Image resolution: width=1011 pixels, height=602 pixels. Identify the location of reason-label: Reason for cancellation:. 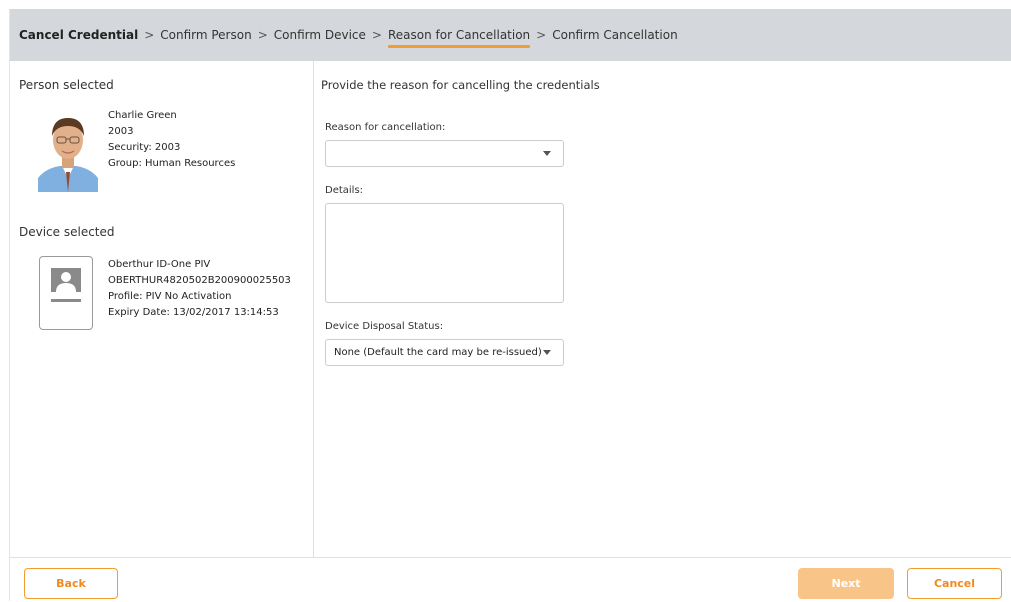
(385, 127).